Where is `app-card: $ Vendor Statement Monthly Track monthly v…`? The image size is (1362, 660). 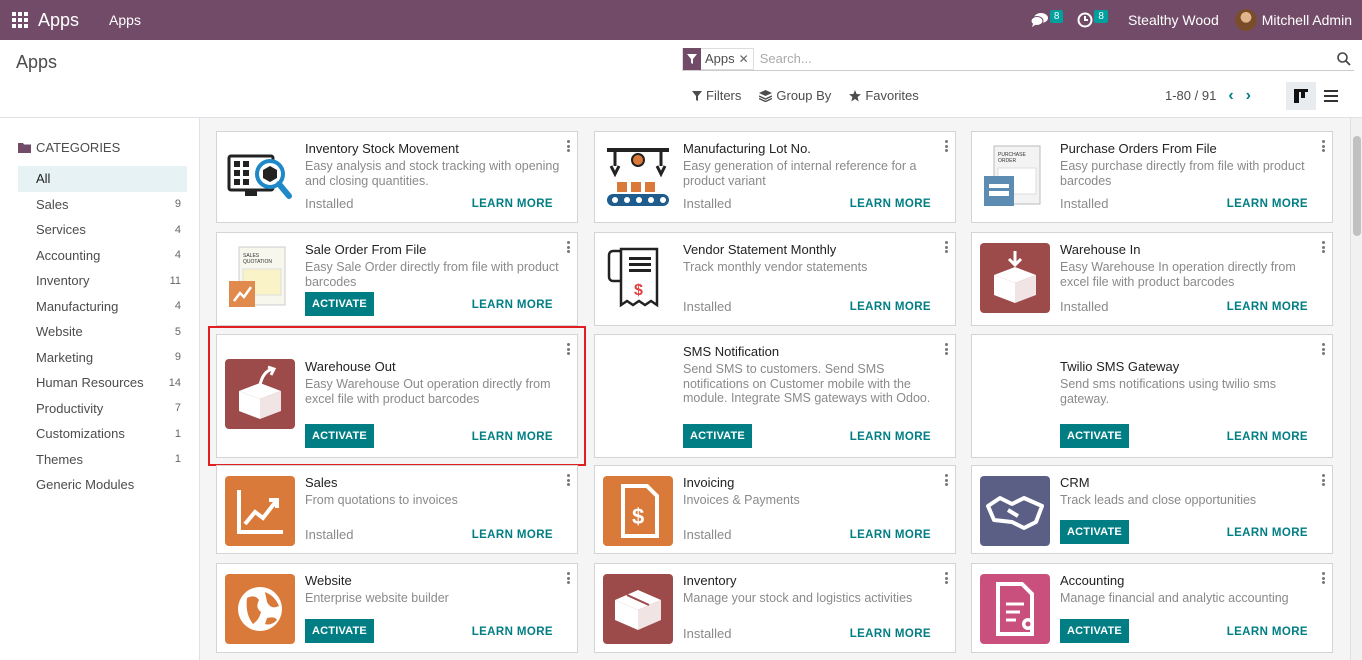
app-card: $ Vendor Statement Monthly Track monthly v… is located at coordinates (775, 279).